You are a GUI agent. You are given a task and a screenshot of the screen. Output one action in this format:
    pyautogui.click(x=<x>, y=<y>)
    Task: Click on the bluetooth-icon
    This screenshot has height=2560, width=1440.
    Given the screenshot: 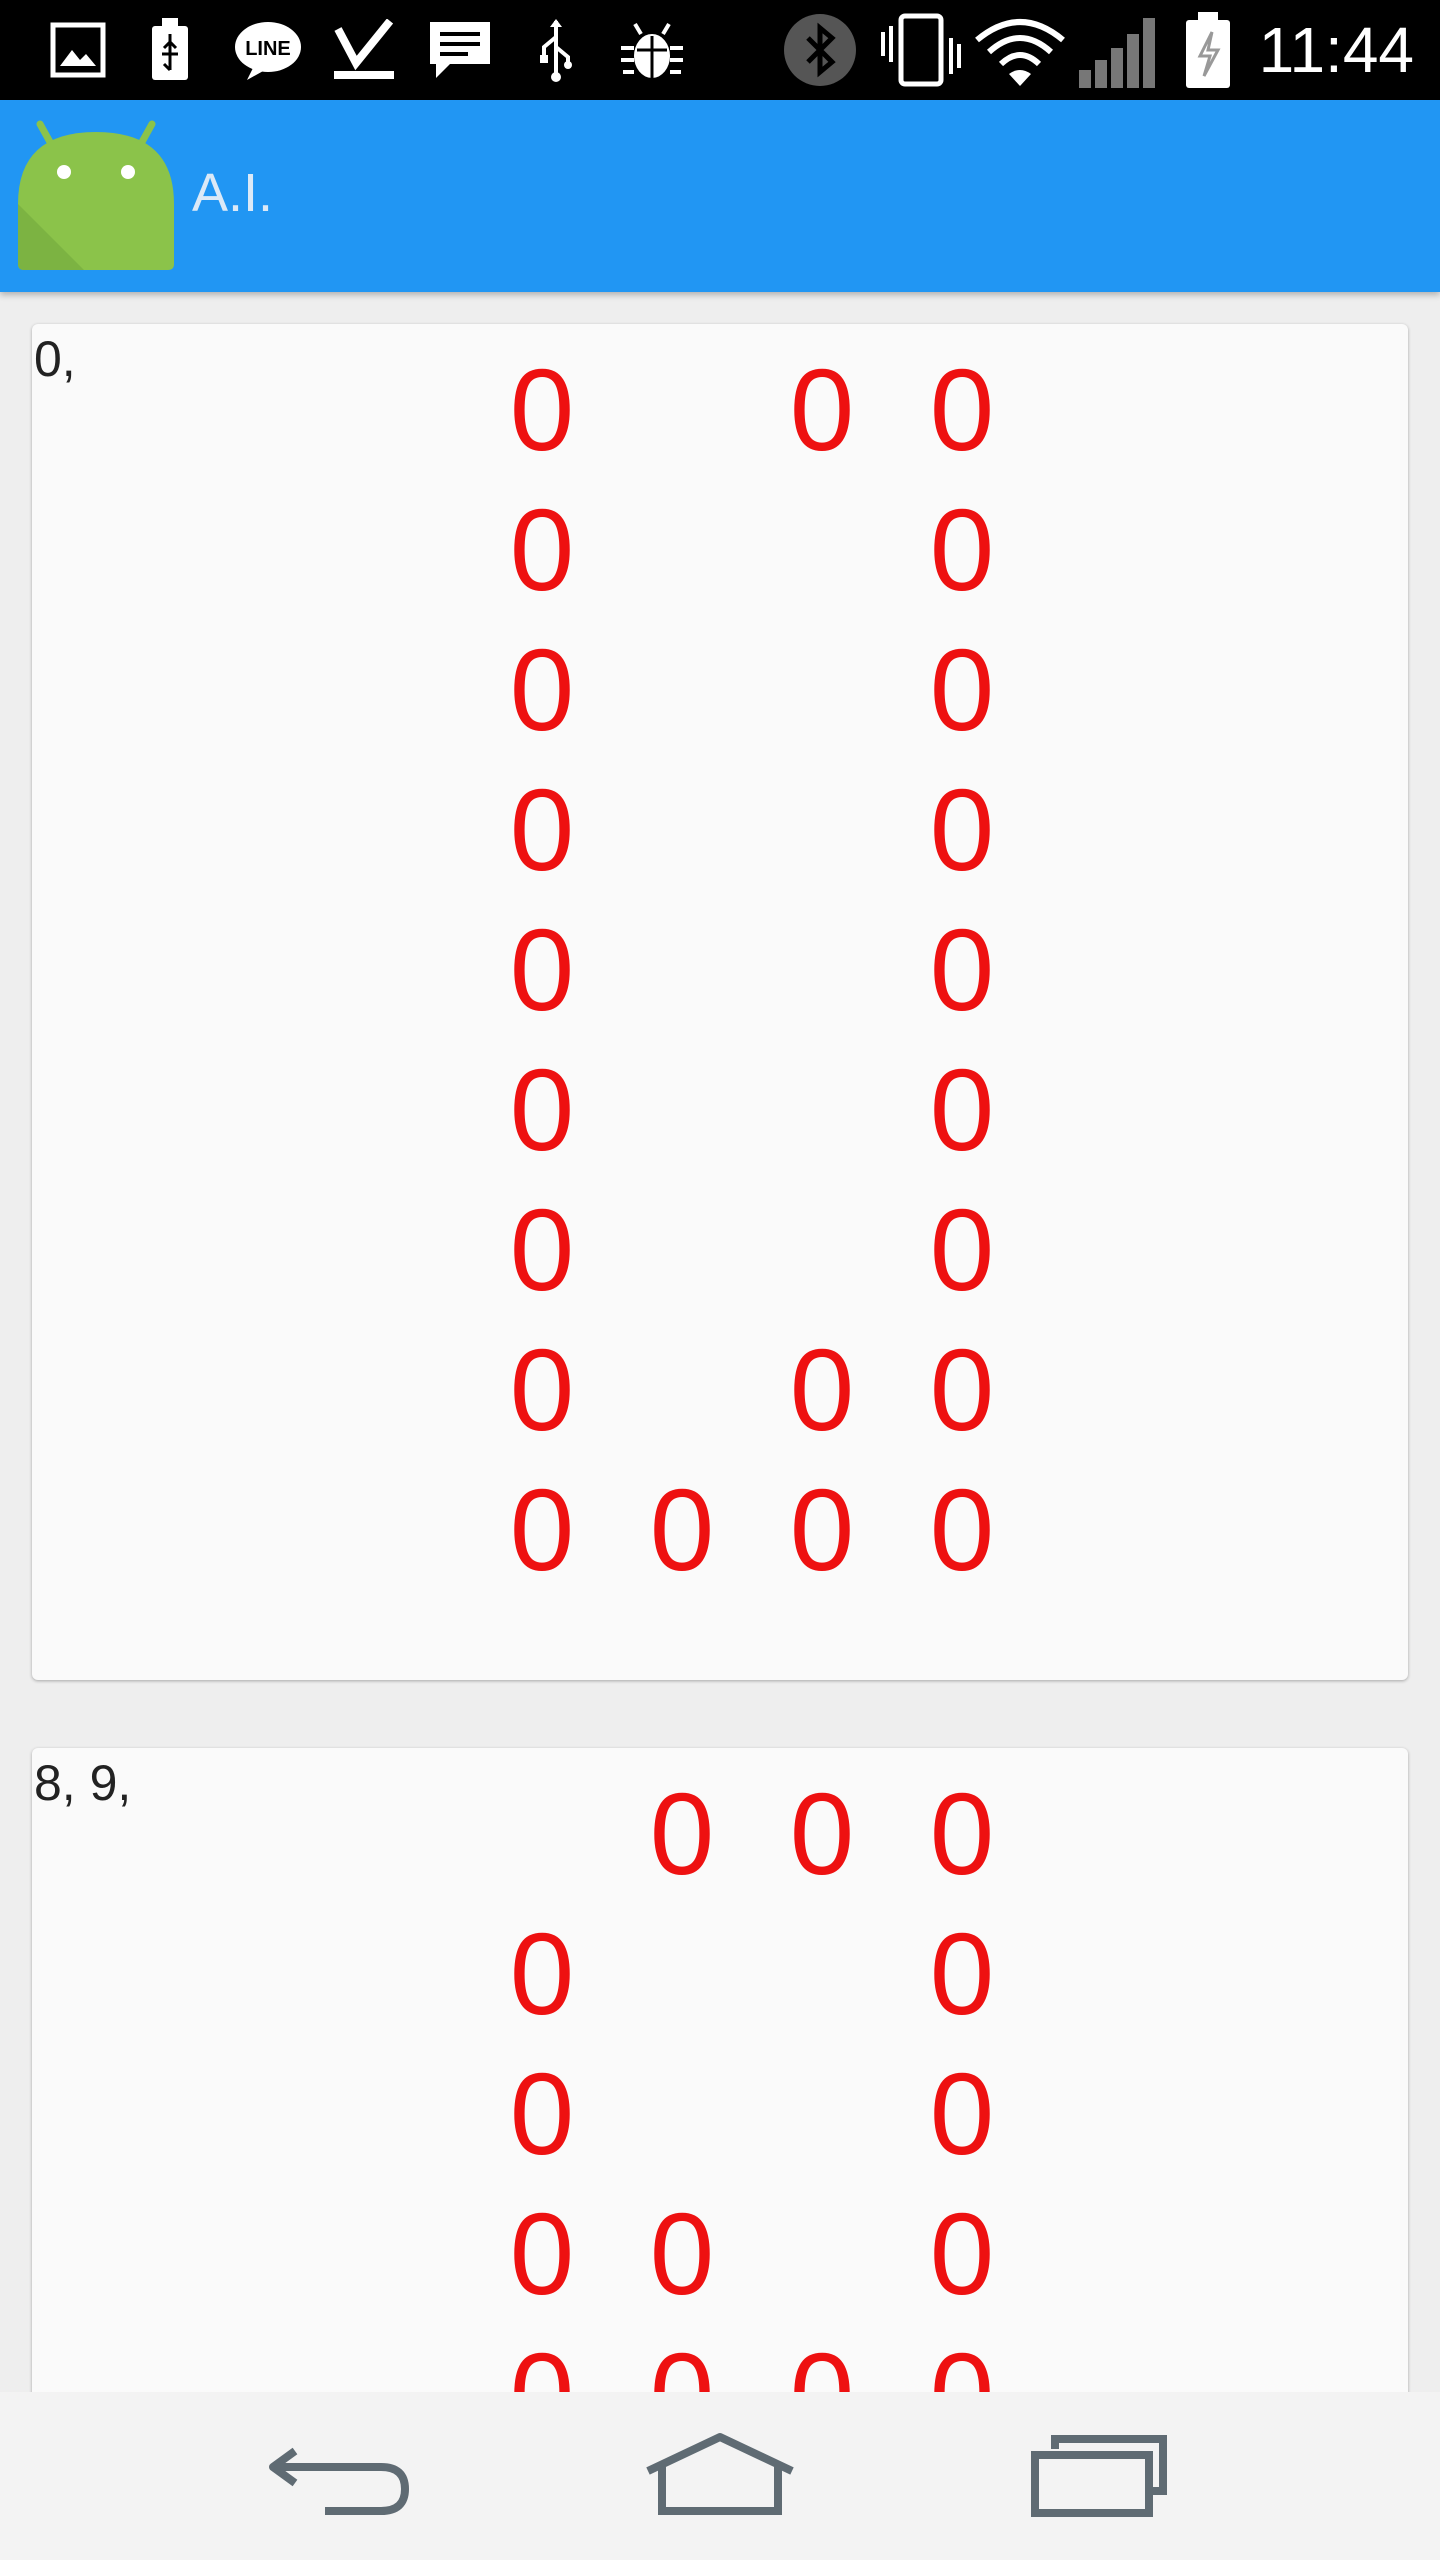 What is the action you would take?
    pyautogui.click(x=820, y=50)
    